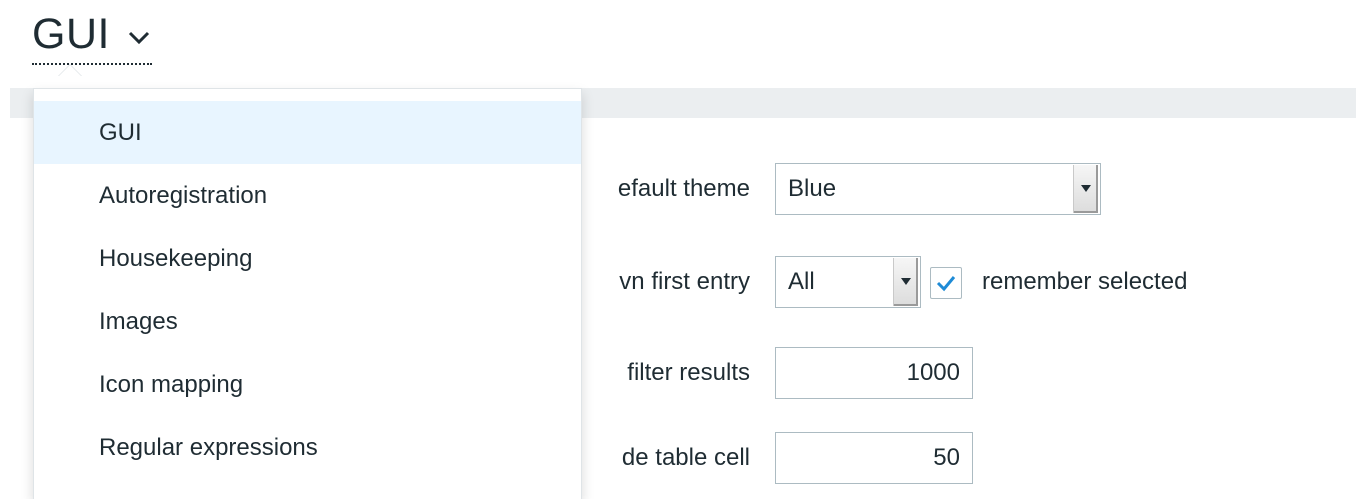  Describe the element at coordinates (307, 258) in the screenshot. I see `menu-item-housekeeping: Housekeeping` at that location.